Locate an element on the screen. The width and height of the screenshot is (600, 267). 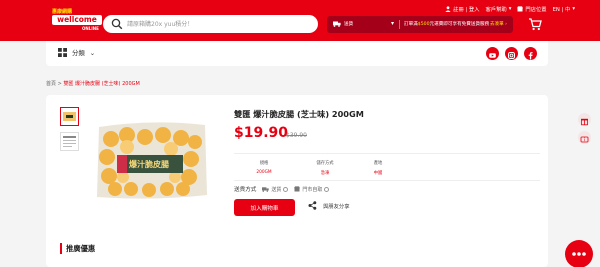
ship-option-label: 門市自取 is located at coordinates (312, 189).